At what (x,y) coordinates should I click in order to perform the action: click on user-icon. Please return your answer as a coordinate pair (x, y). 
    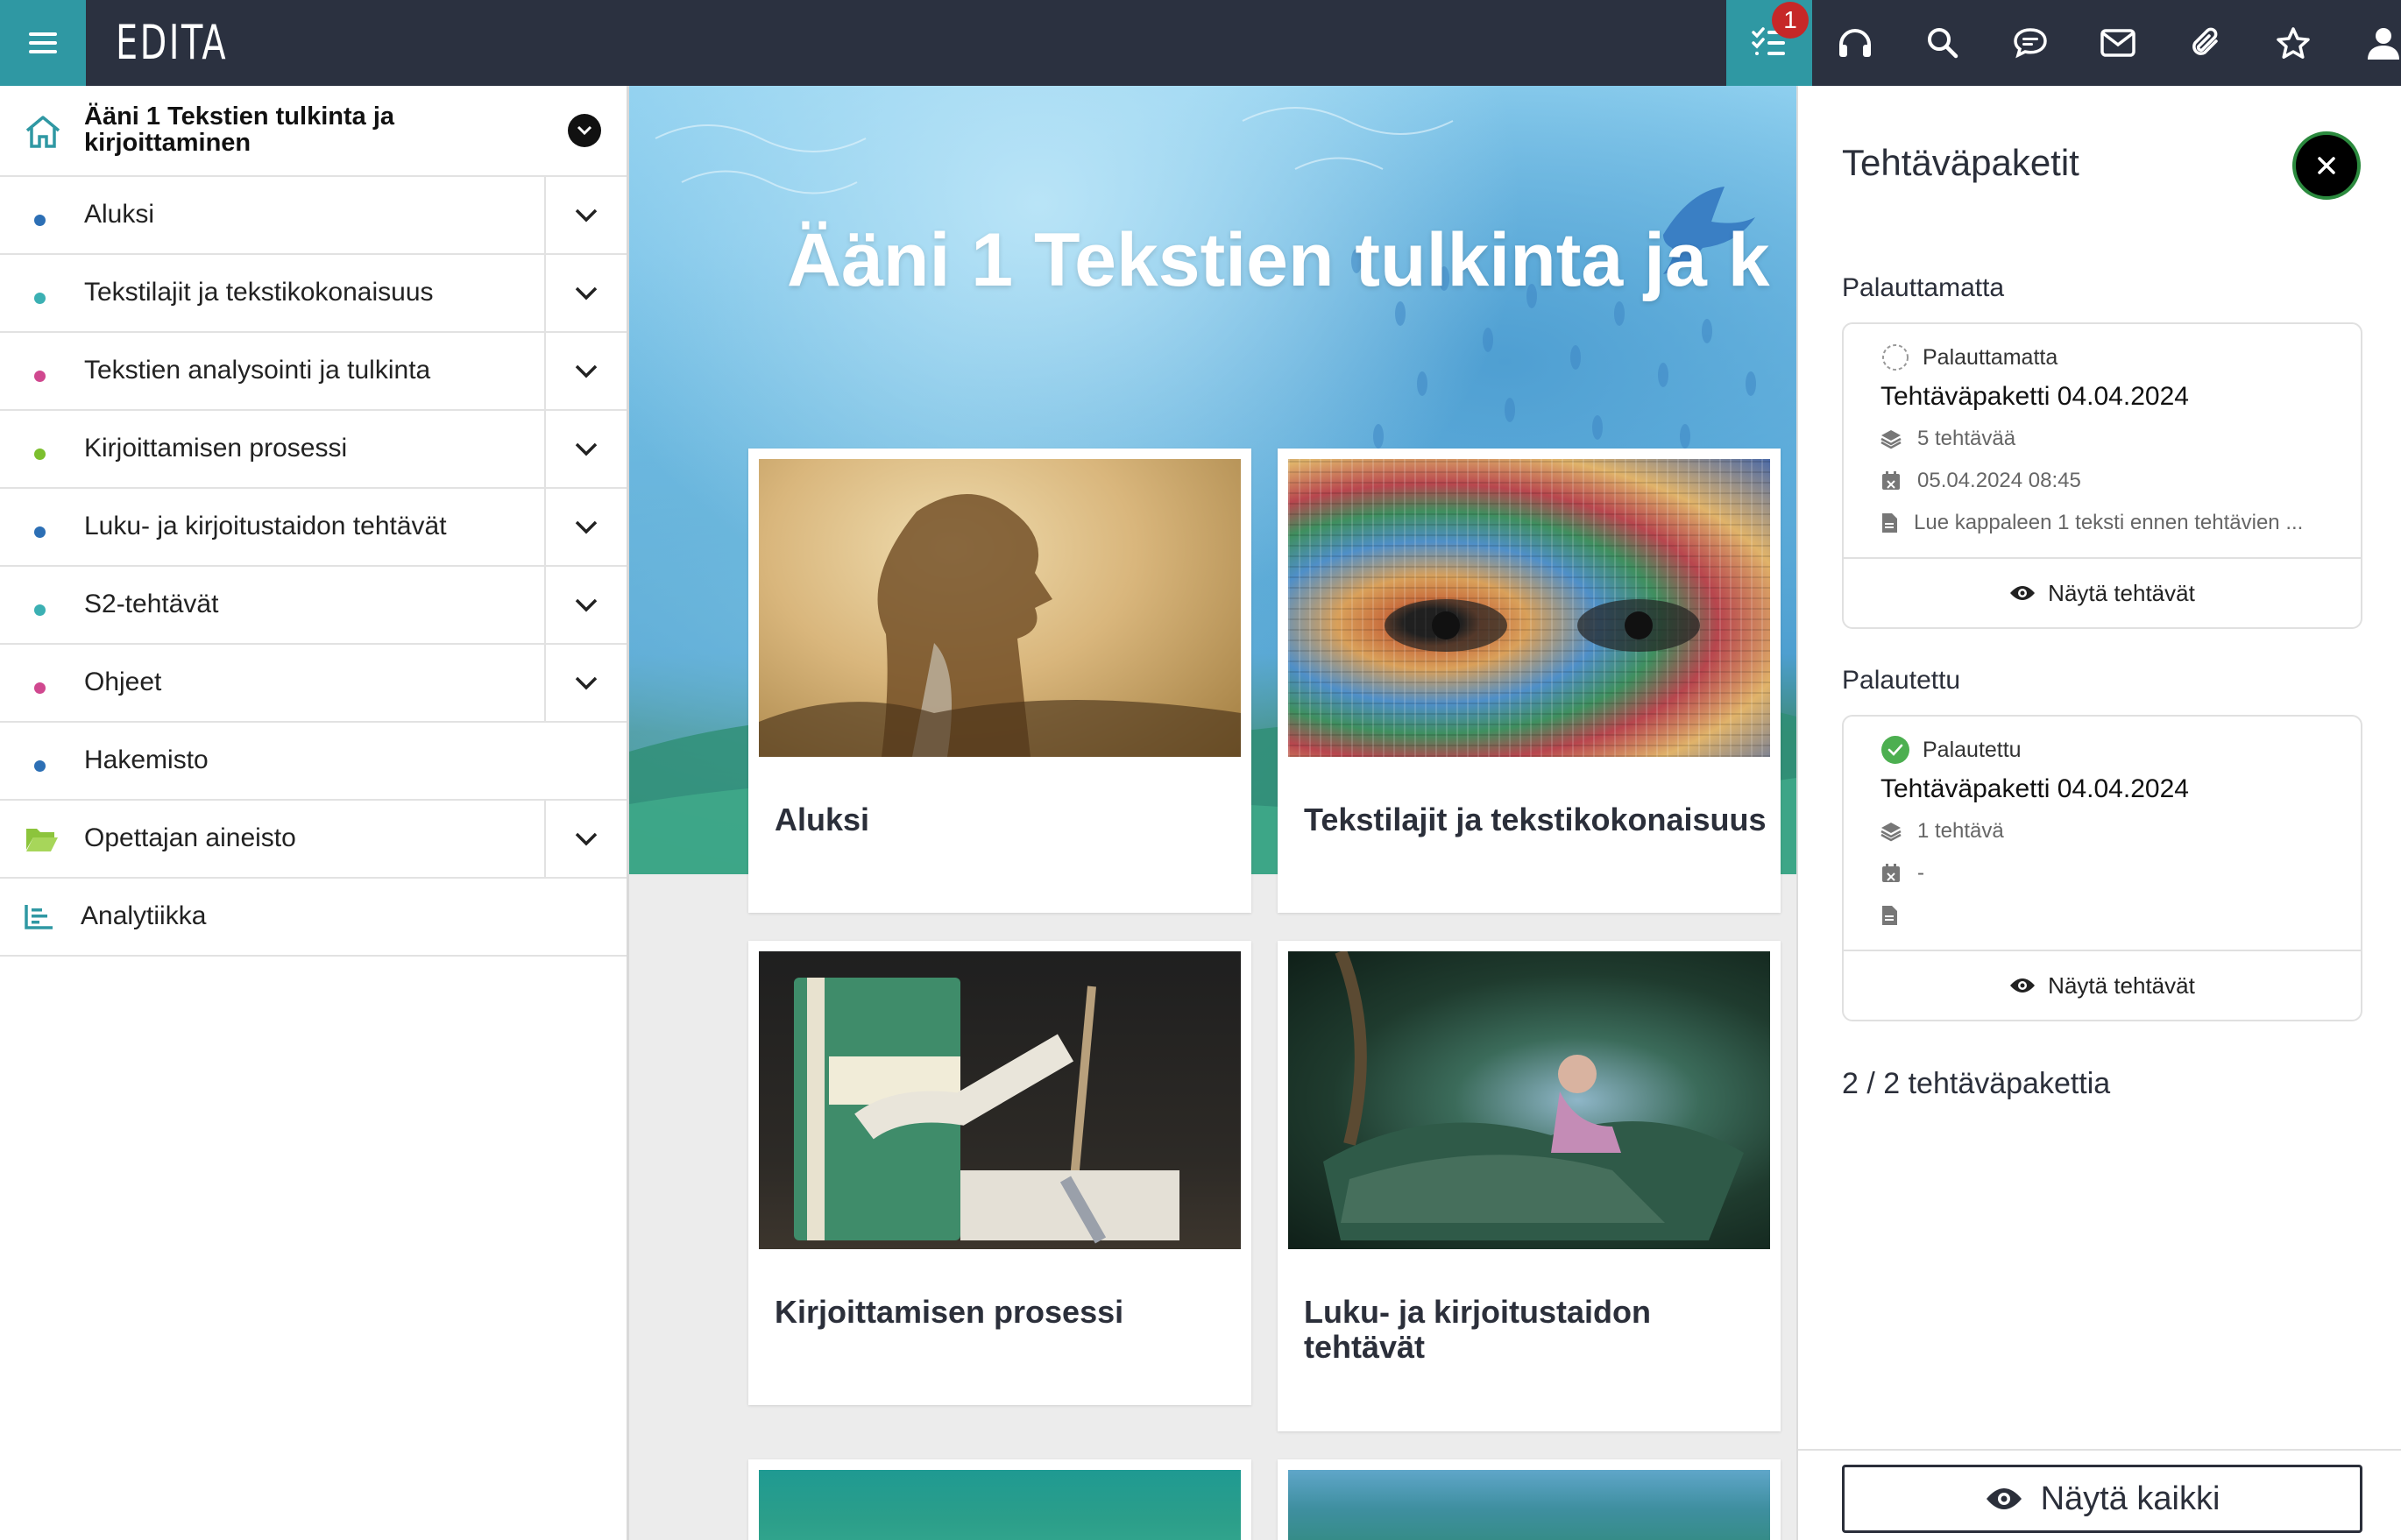
    Looking at the image, I should click on (2383, 44).